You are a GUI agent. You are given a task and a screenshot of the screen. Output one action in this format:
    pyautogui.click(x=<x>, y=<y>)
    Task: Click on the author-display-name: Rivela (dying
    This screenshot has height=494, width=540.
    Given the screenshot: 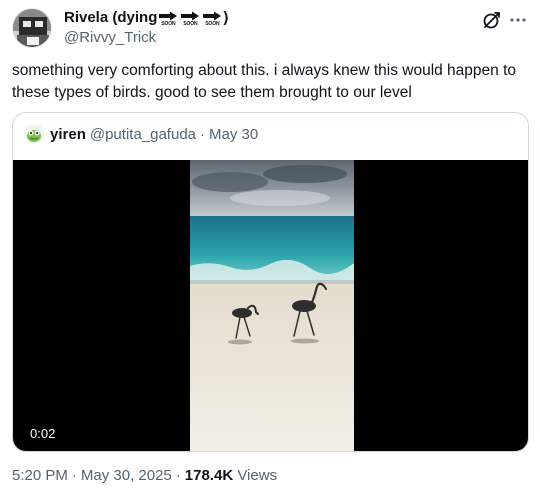 What is the action you would take?
    pyautogui.click(x=110, y=18)
    